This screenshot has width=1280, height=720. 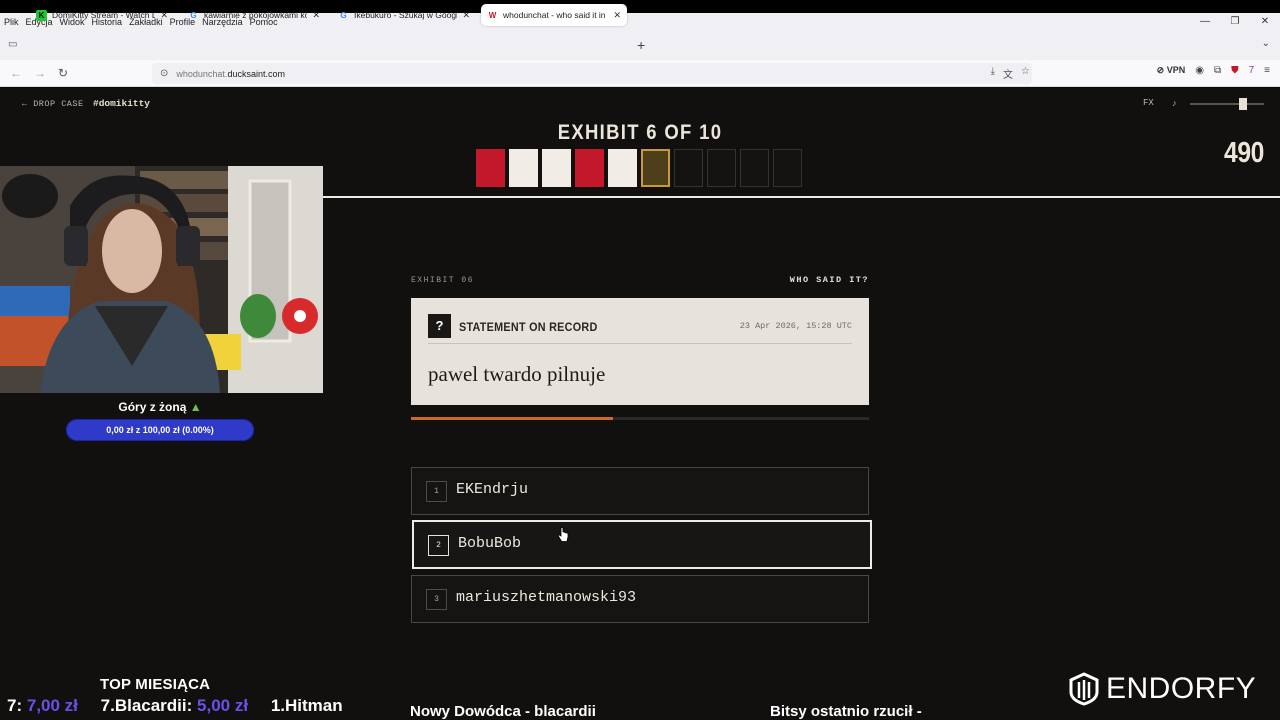 What do you see at coordinates (193, 15) in the screenshot?
I see `google-icon: G` at bounding box center [193, 15].